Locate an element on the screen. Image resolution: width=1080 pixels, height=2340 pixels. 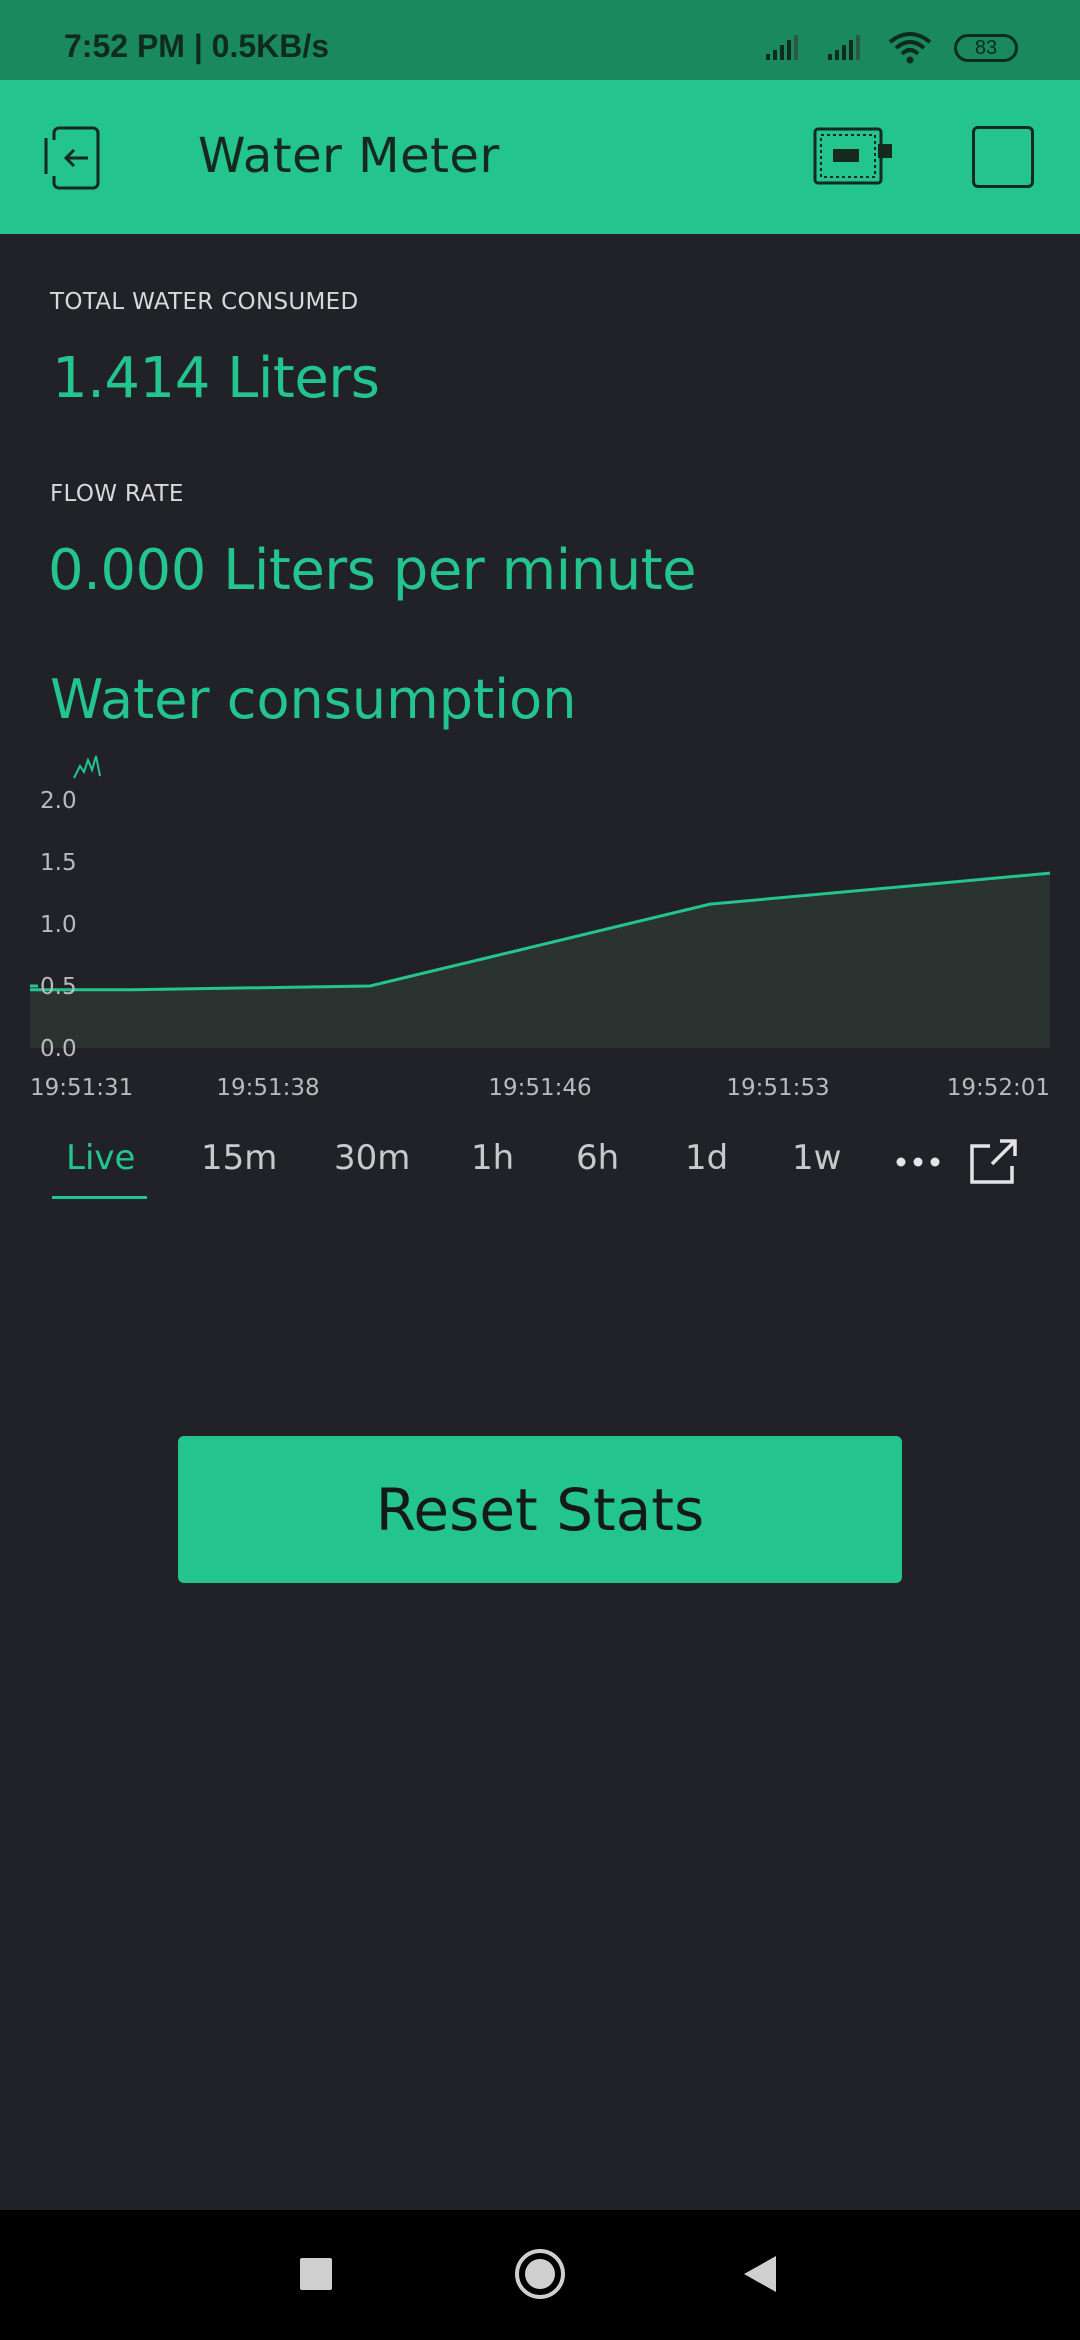
tab-1d: 1d is located at coordinates (706, 1158).